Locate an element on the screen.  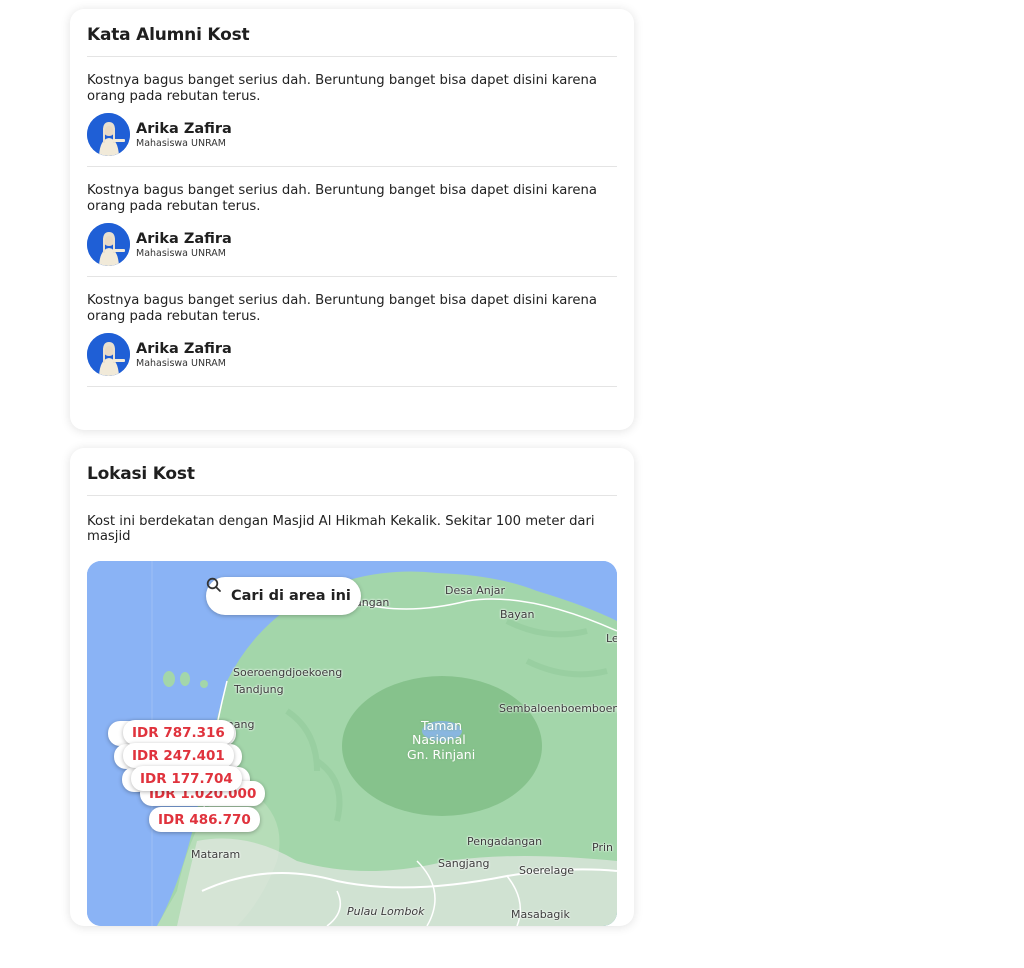
map-label-le: Le is located at coordinates (611, 638).